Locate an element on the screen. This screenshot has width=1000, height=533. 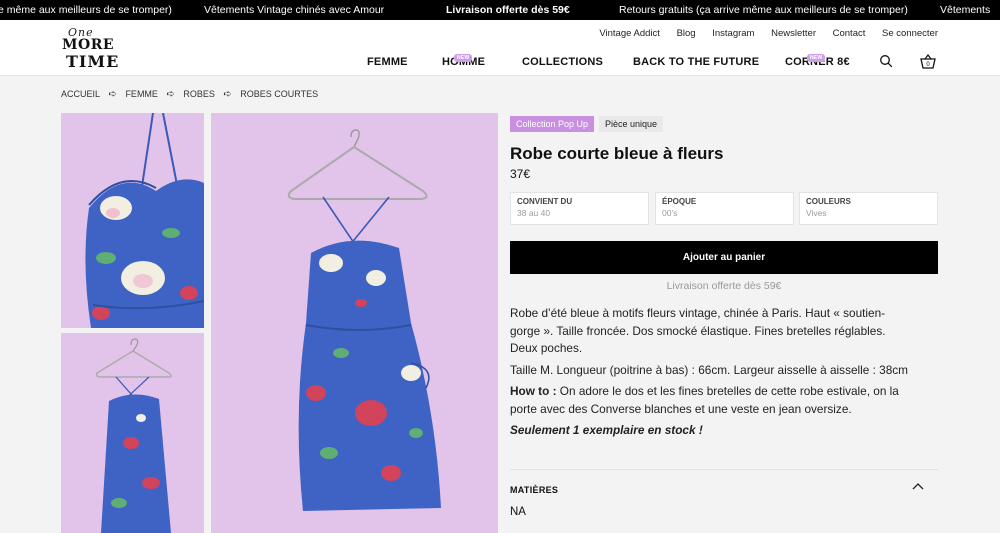
spec-size: CONVIENT DU 38 au 40 is located at coordinates (579, 208).